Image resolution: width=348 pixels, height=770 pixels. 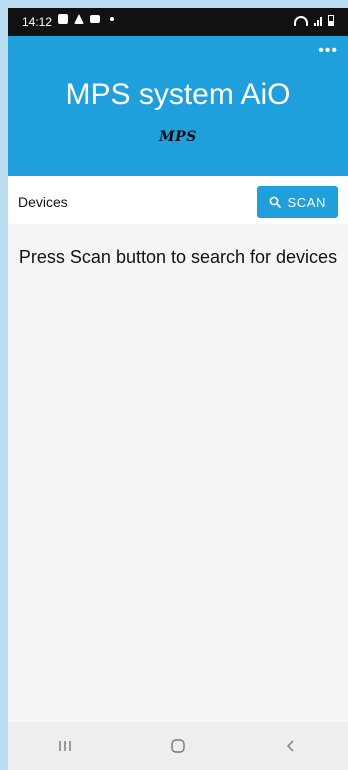 I want to click on scan-button: SCAN, so click(x=297, y=202).